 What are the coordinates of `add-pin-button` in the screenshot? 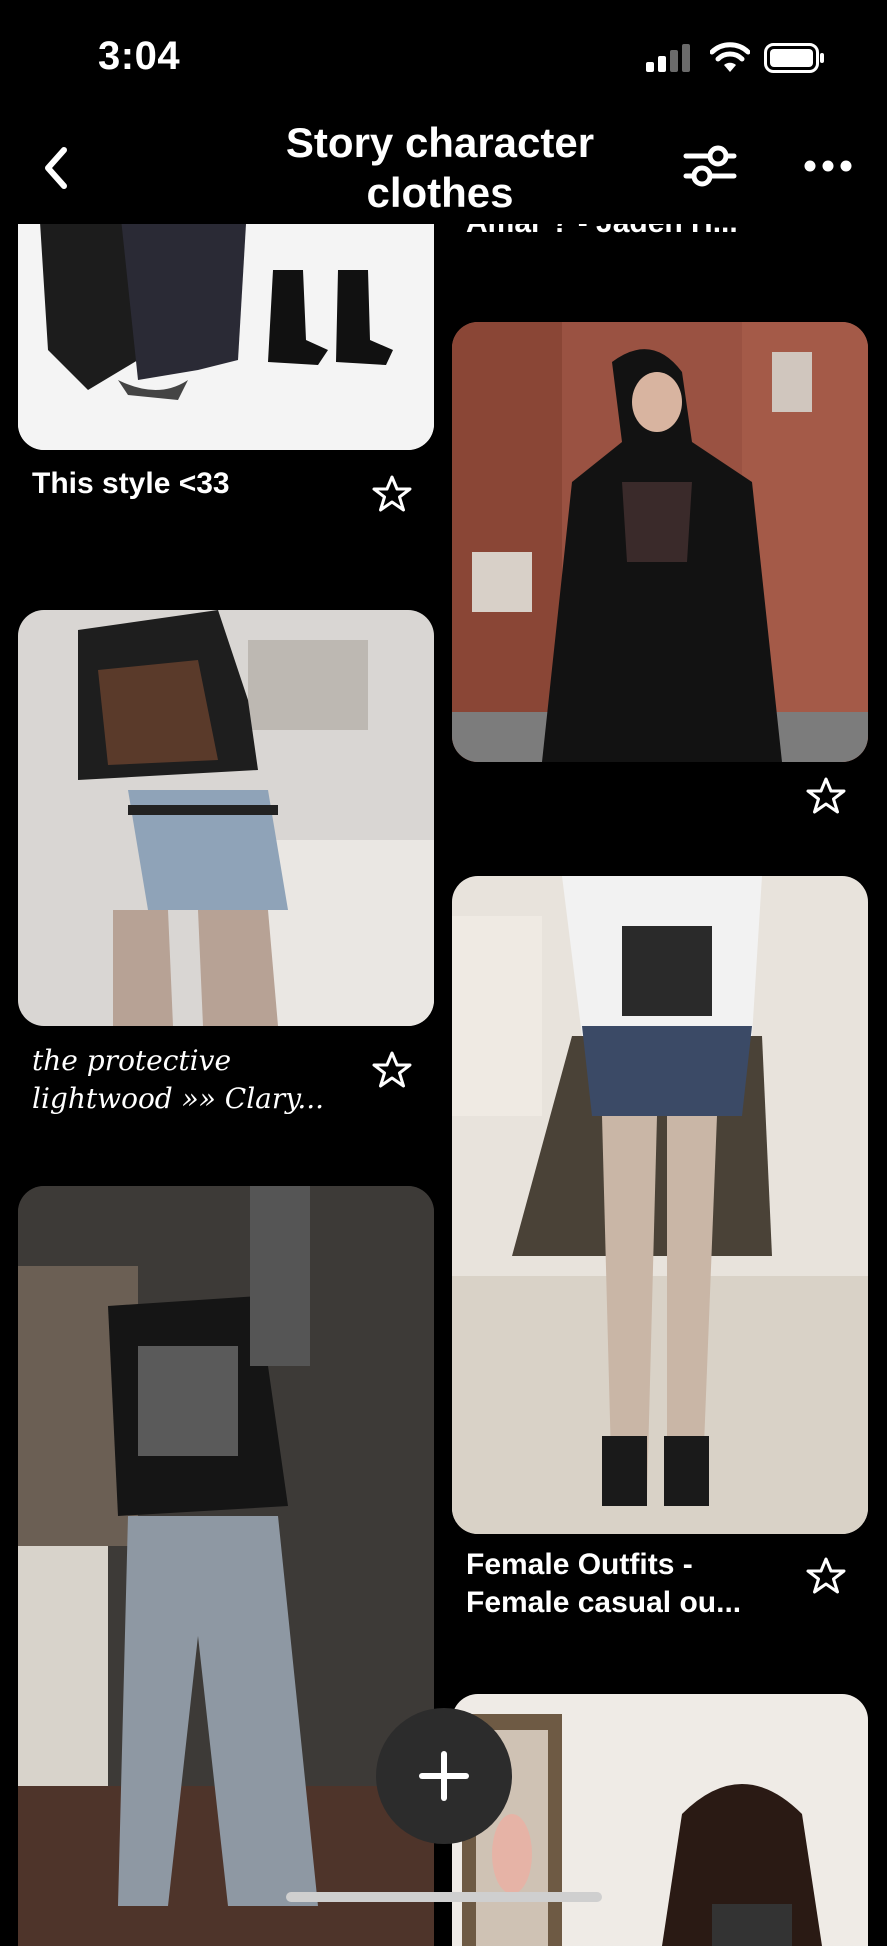 It's located at (444, 1776).